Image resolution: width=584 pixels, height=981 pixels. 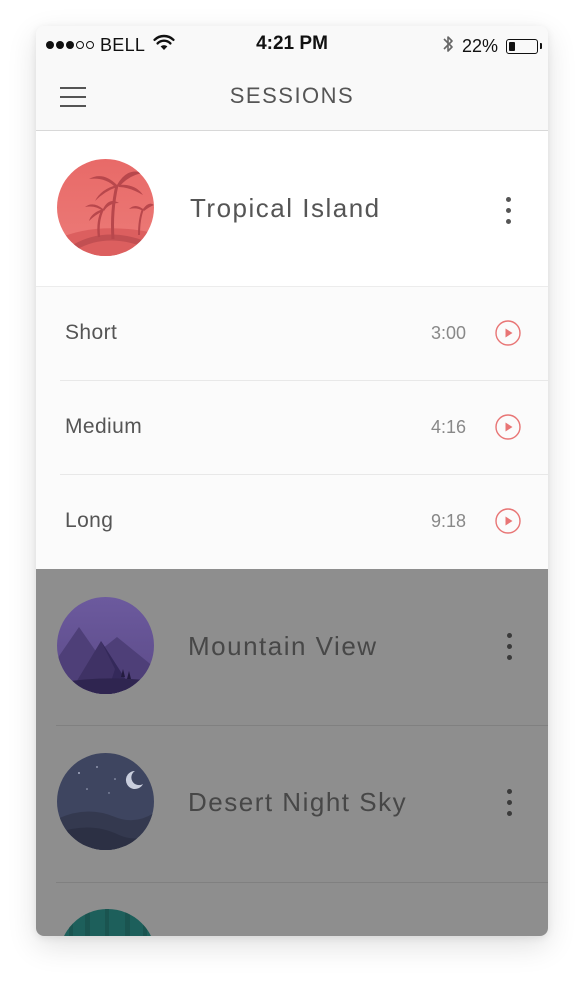 I want to click on mountain-view-thumbnail, so click(x=105, y=645).